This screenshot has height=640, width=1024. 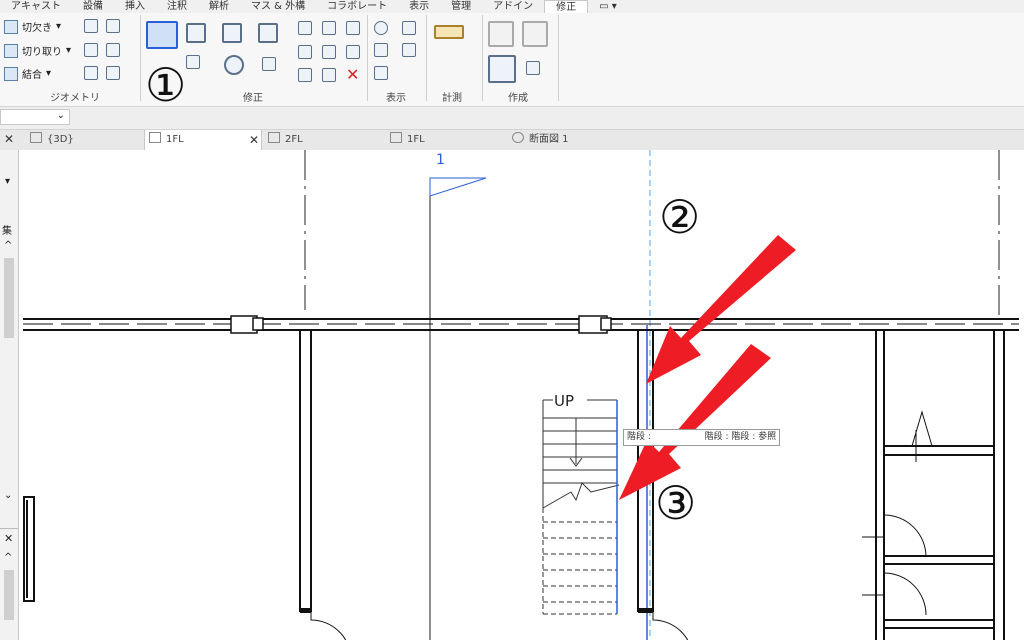 I want to click on split-gap-icon, so click(x=329, y=28).